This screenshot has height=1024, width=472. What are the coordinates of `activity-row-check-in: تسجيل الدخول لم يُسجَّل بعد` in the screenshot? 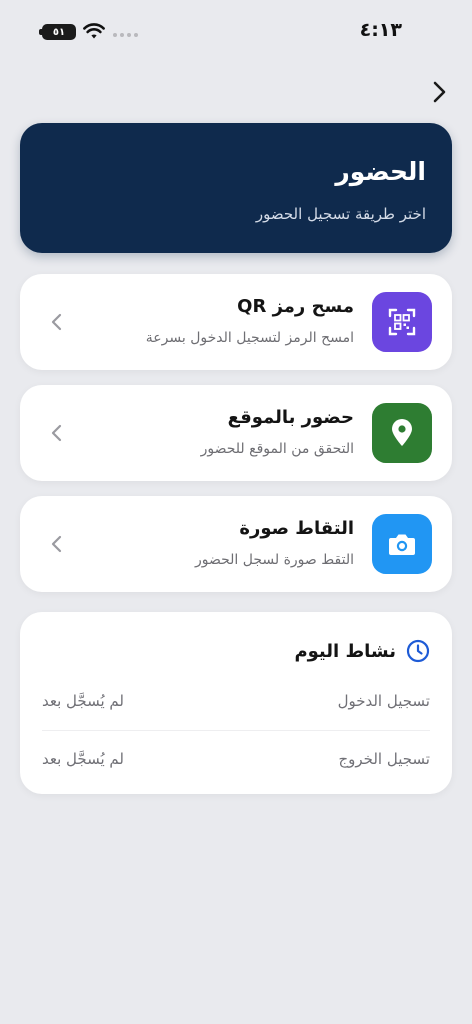 It's located at (236, 701).